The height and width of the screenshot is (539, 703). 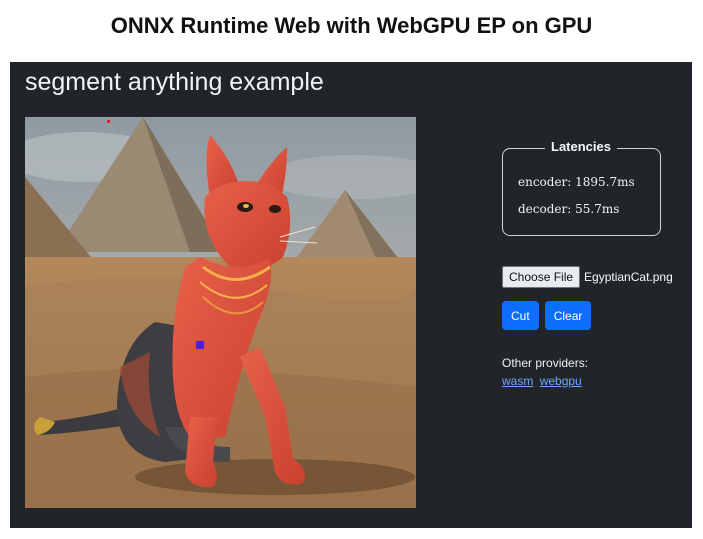 What do you see at coordinates (576, 182) in the screenshot?
I see `encoder-latency: encoder: 1895.7ms` at bounding box center [576, 182].